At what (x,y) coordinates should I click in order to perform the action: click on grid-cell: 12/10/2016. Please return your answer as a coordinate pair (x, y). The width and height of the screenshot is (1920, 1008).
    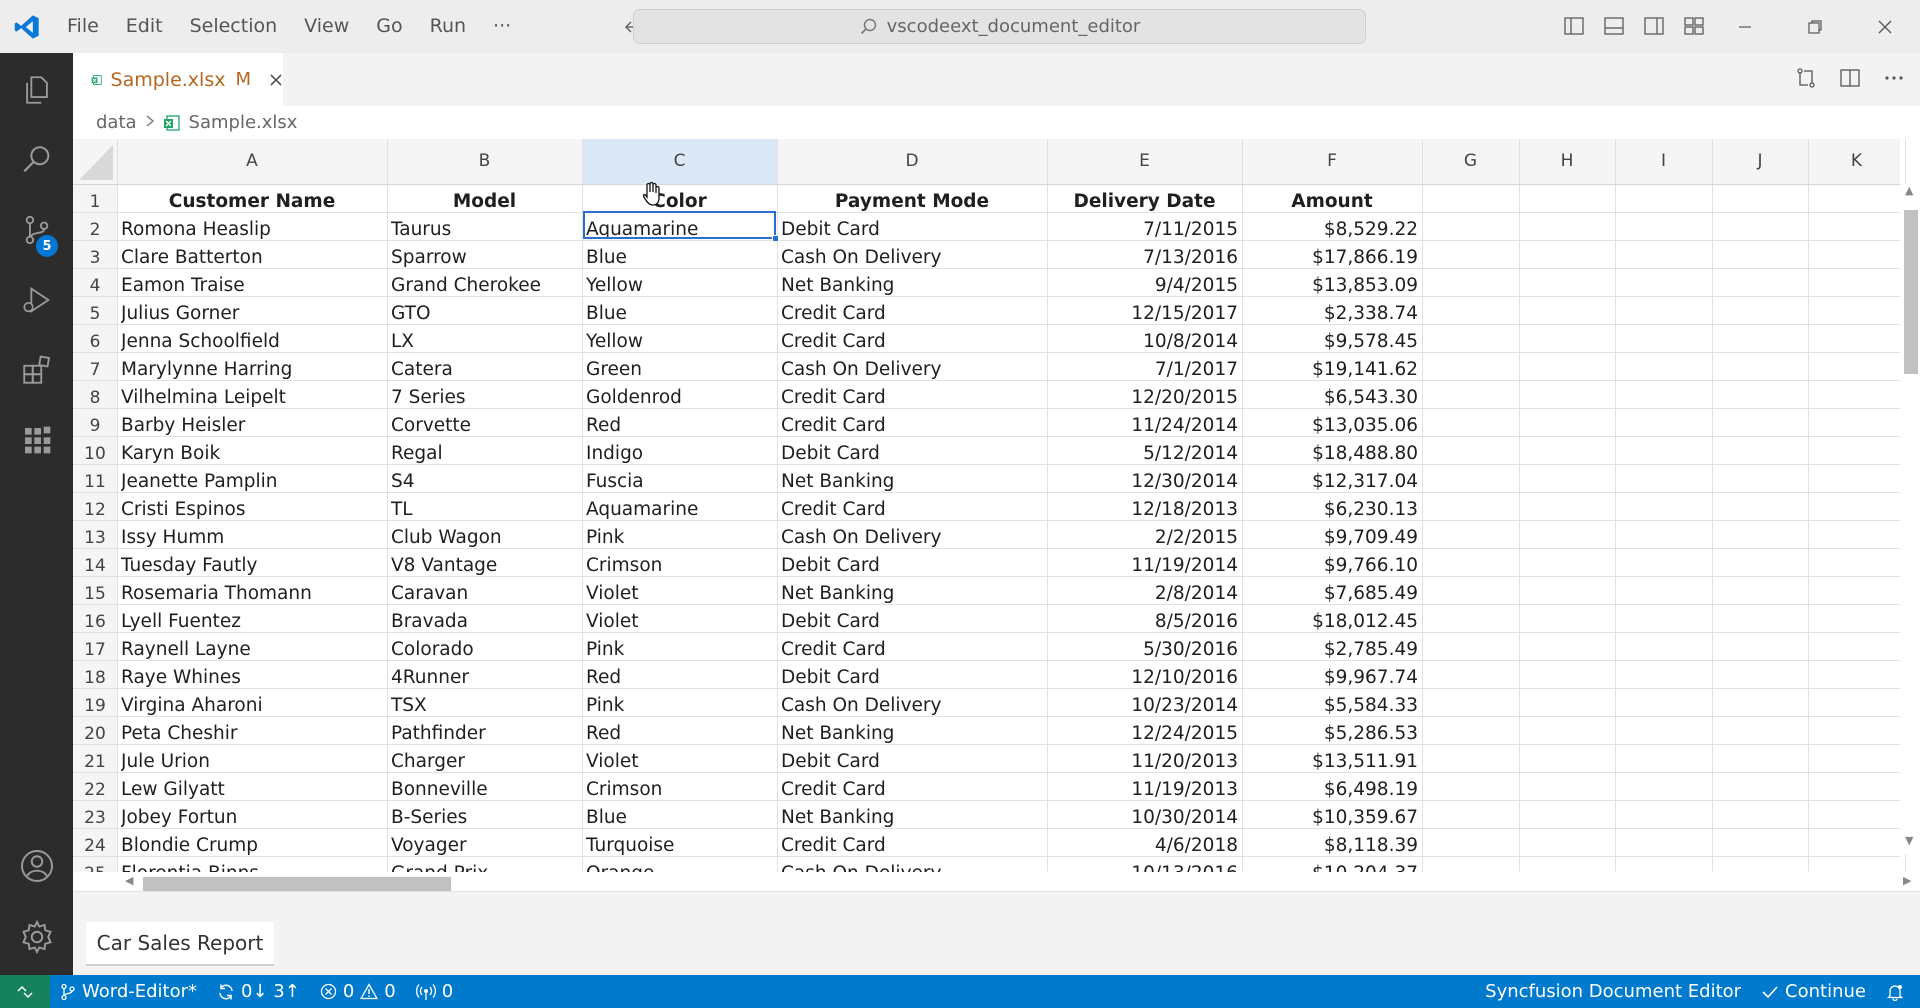
    Looking at the image, I should click on (1144, 678).